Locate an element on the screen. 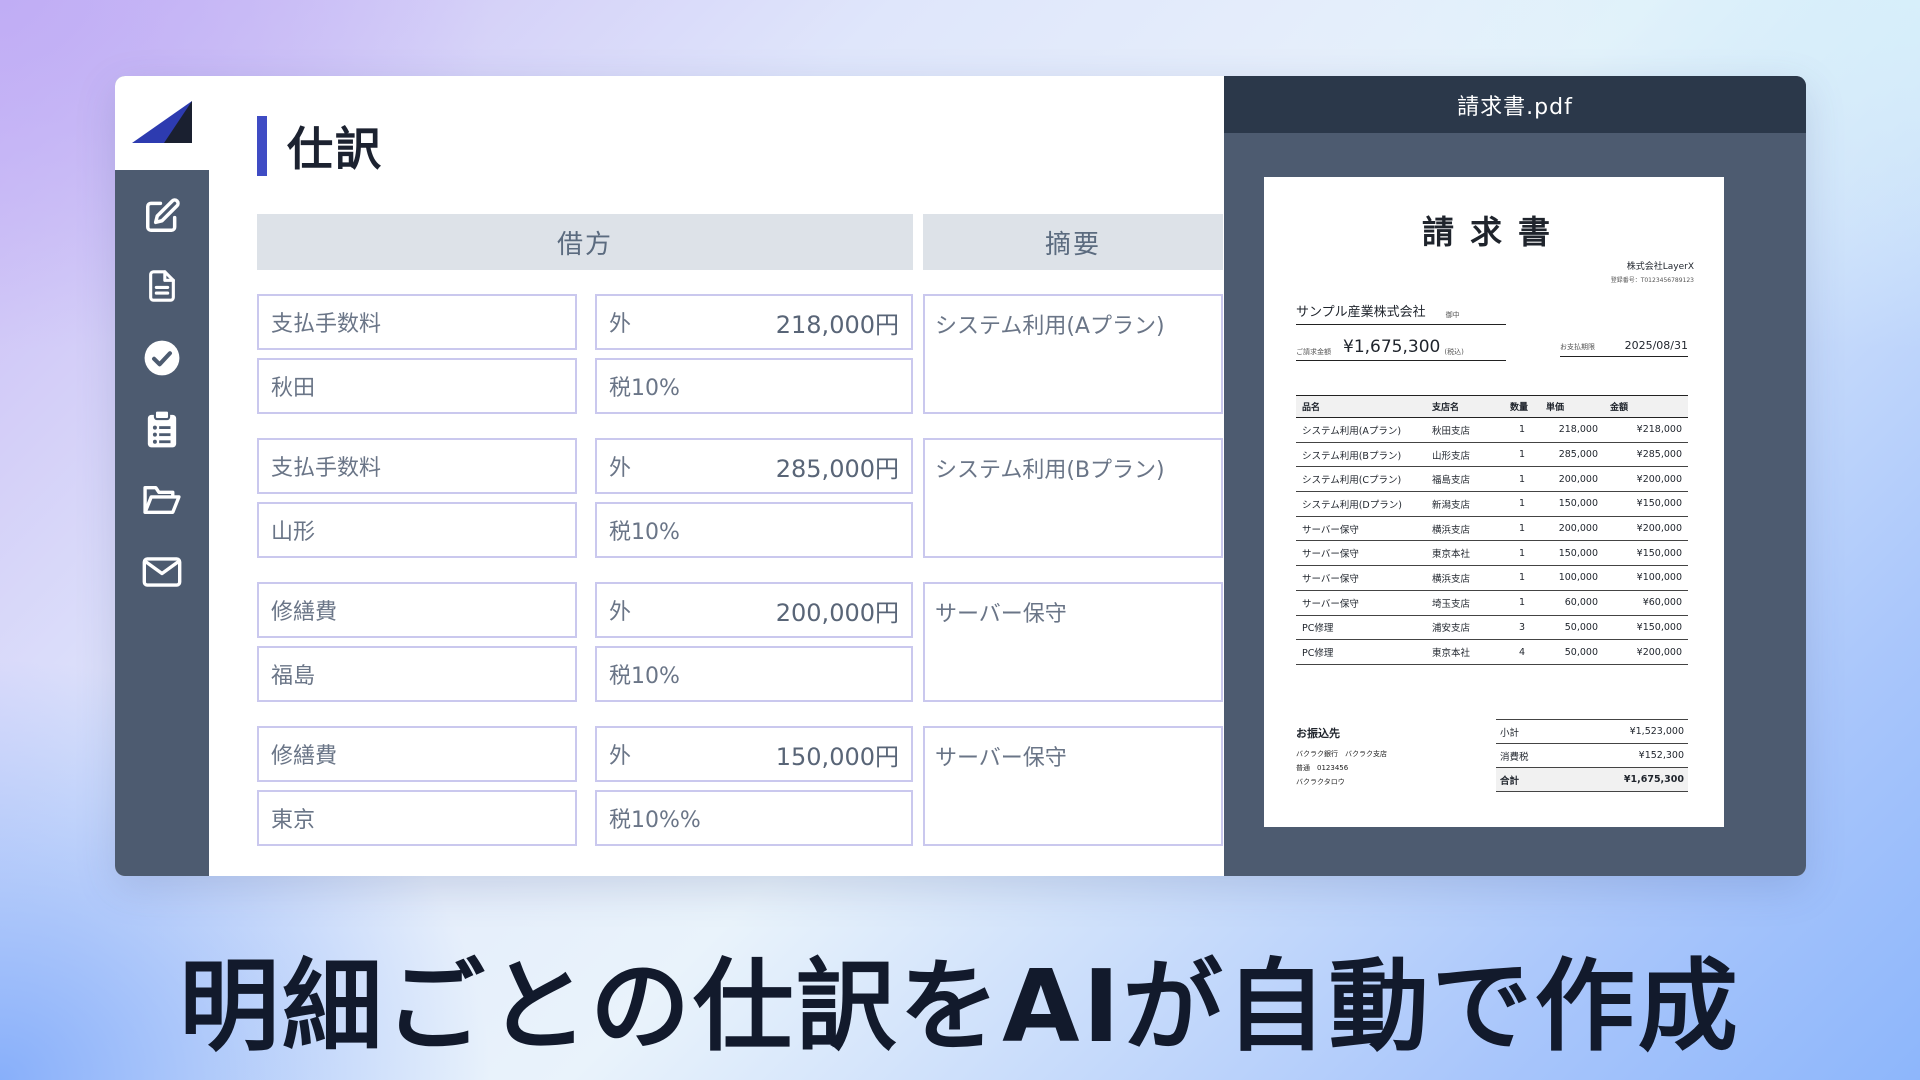 This screenshot has width=1920, height=1080. table-row: システム利用(Cプラン) 福島支店 1 200,000 ¥200,000 is located at coordinates (1492, 479).